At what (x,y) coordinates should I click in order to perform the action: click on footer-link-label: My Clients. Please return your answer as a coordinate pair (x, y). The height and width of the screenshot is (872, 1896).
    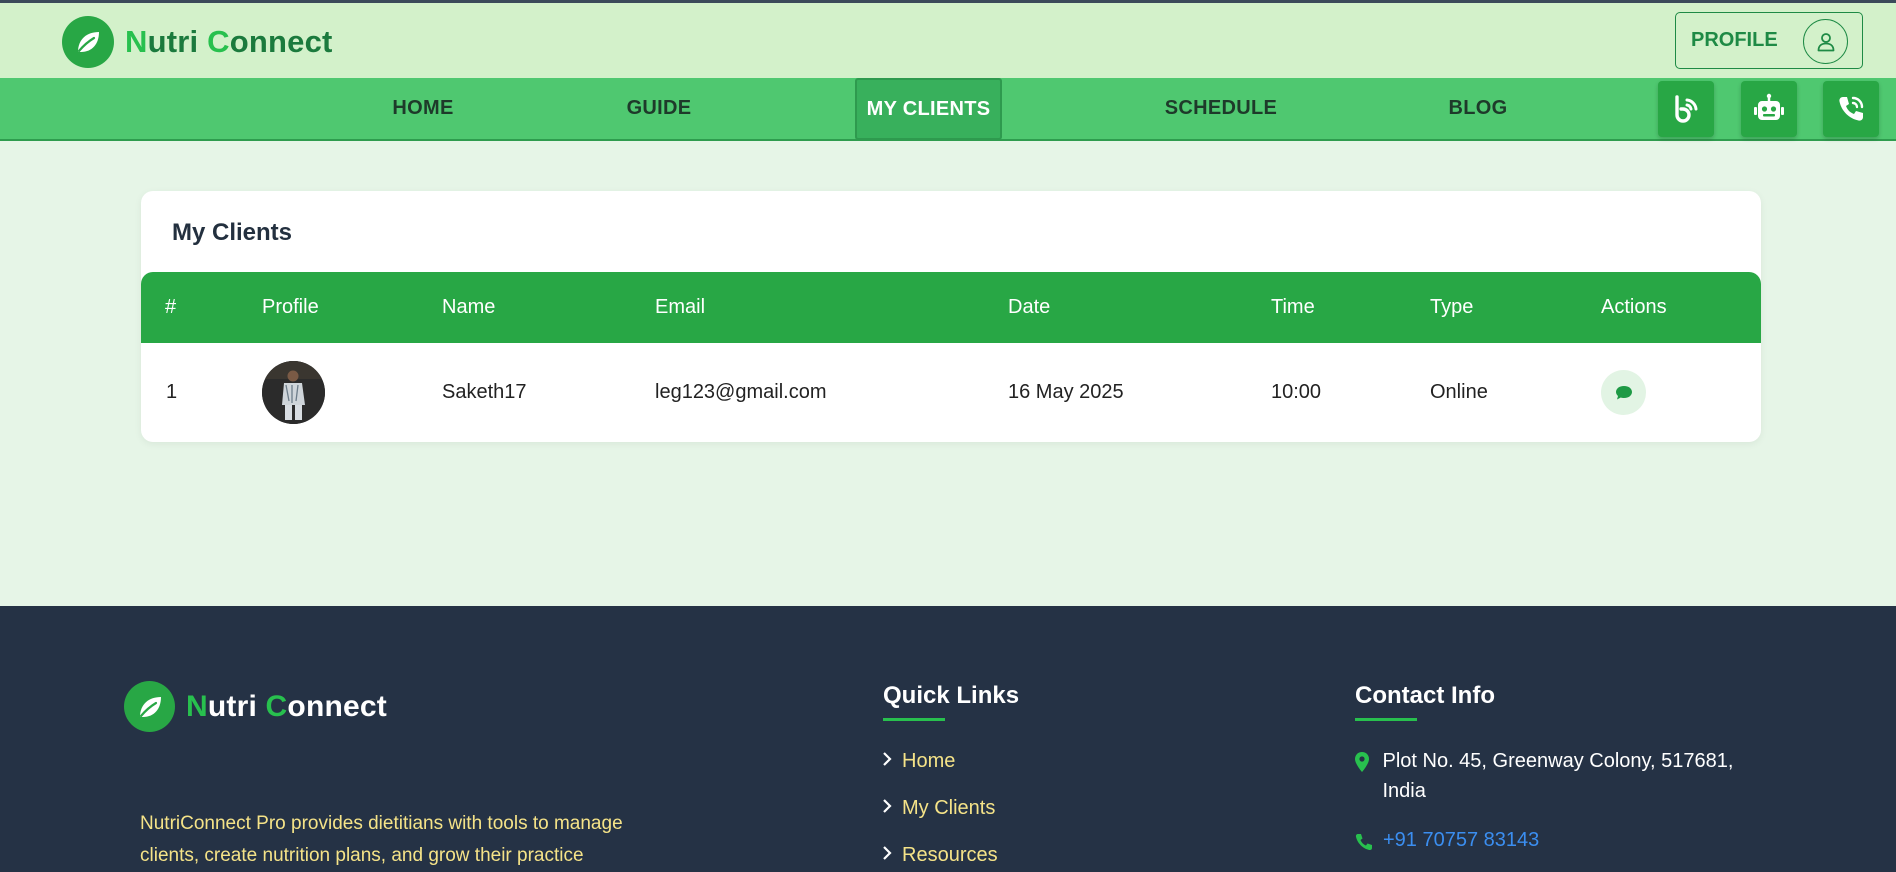
    Looking at the image, I should click on (949, 808).